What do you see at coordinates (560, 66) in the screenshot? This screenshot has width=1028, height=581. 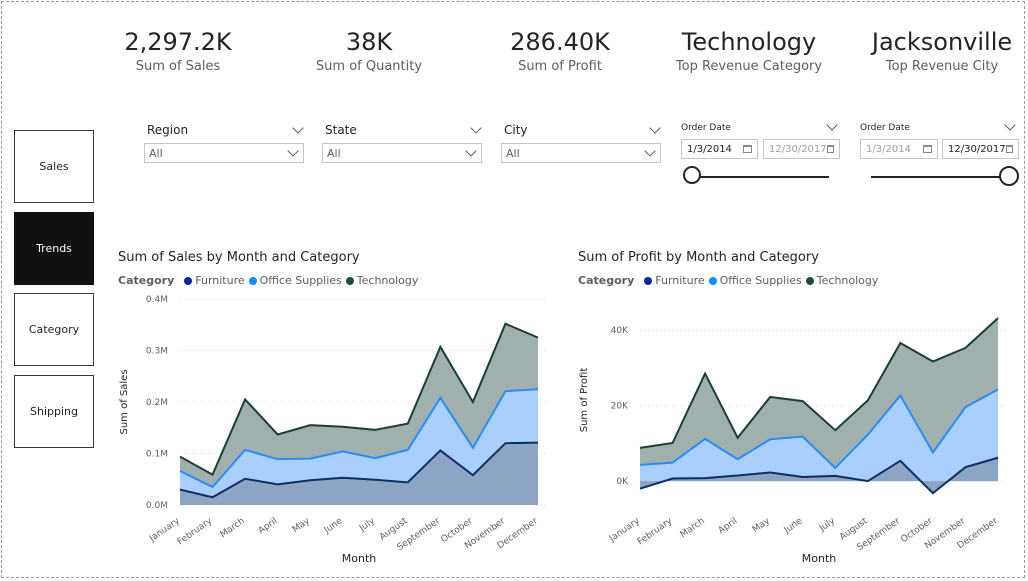 I see `kpi-label: Sum of Profit` at bounding box center [560, 66].